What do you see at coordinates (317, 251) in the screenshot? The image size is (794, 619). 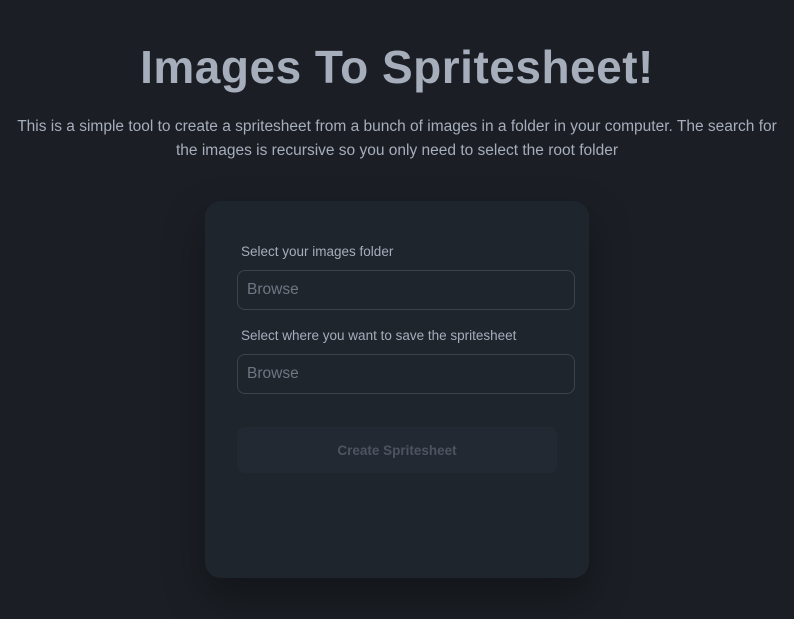 I see `source-folder-label: Select your images folder` at bounding box center [317, 251].